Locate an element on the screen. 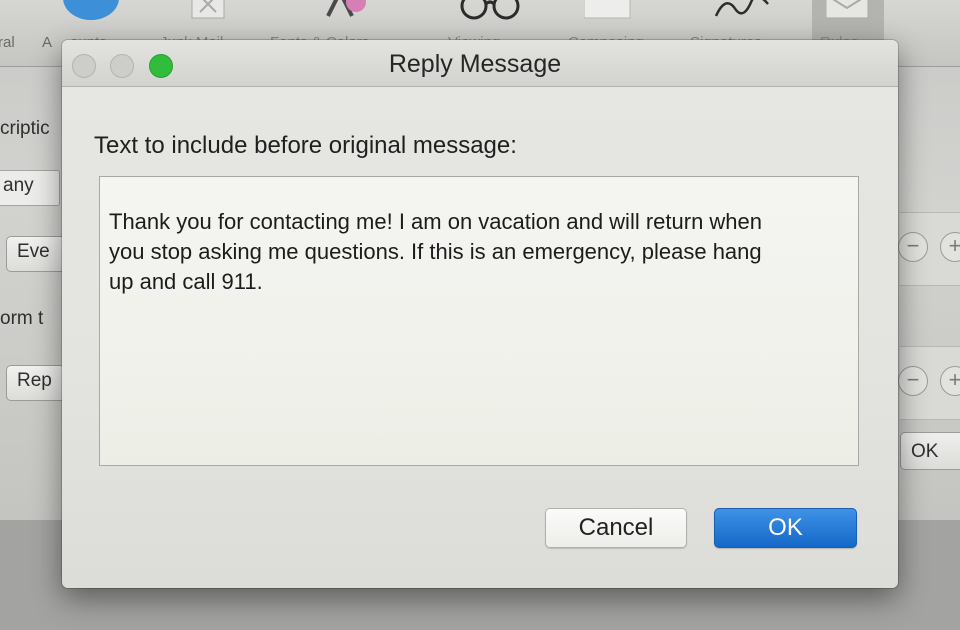  rules-icon is located at coordinates (848, 10).